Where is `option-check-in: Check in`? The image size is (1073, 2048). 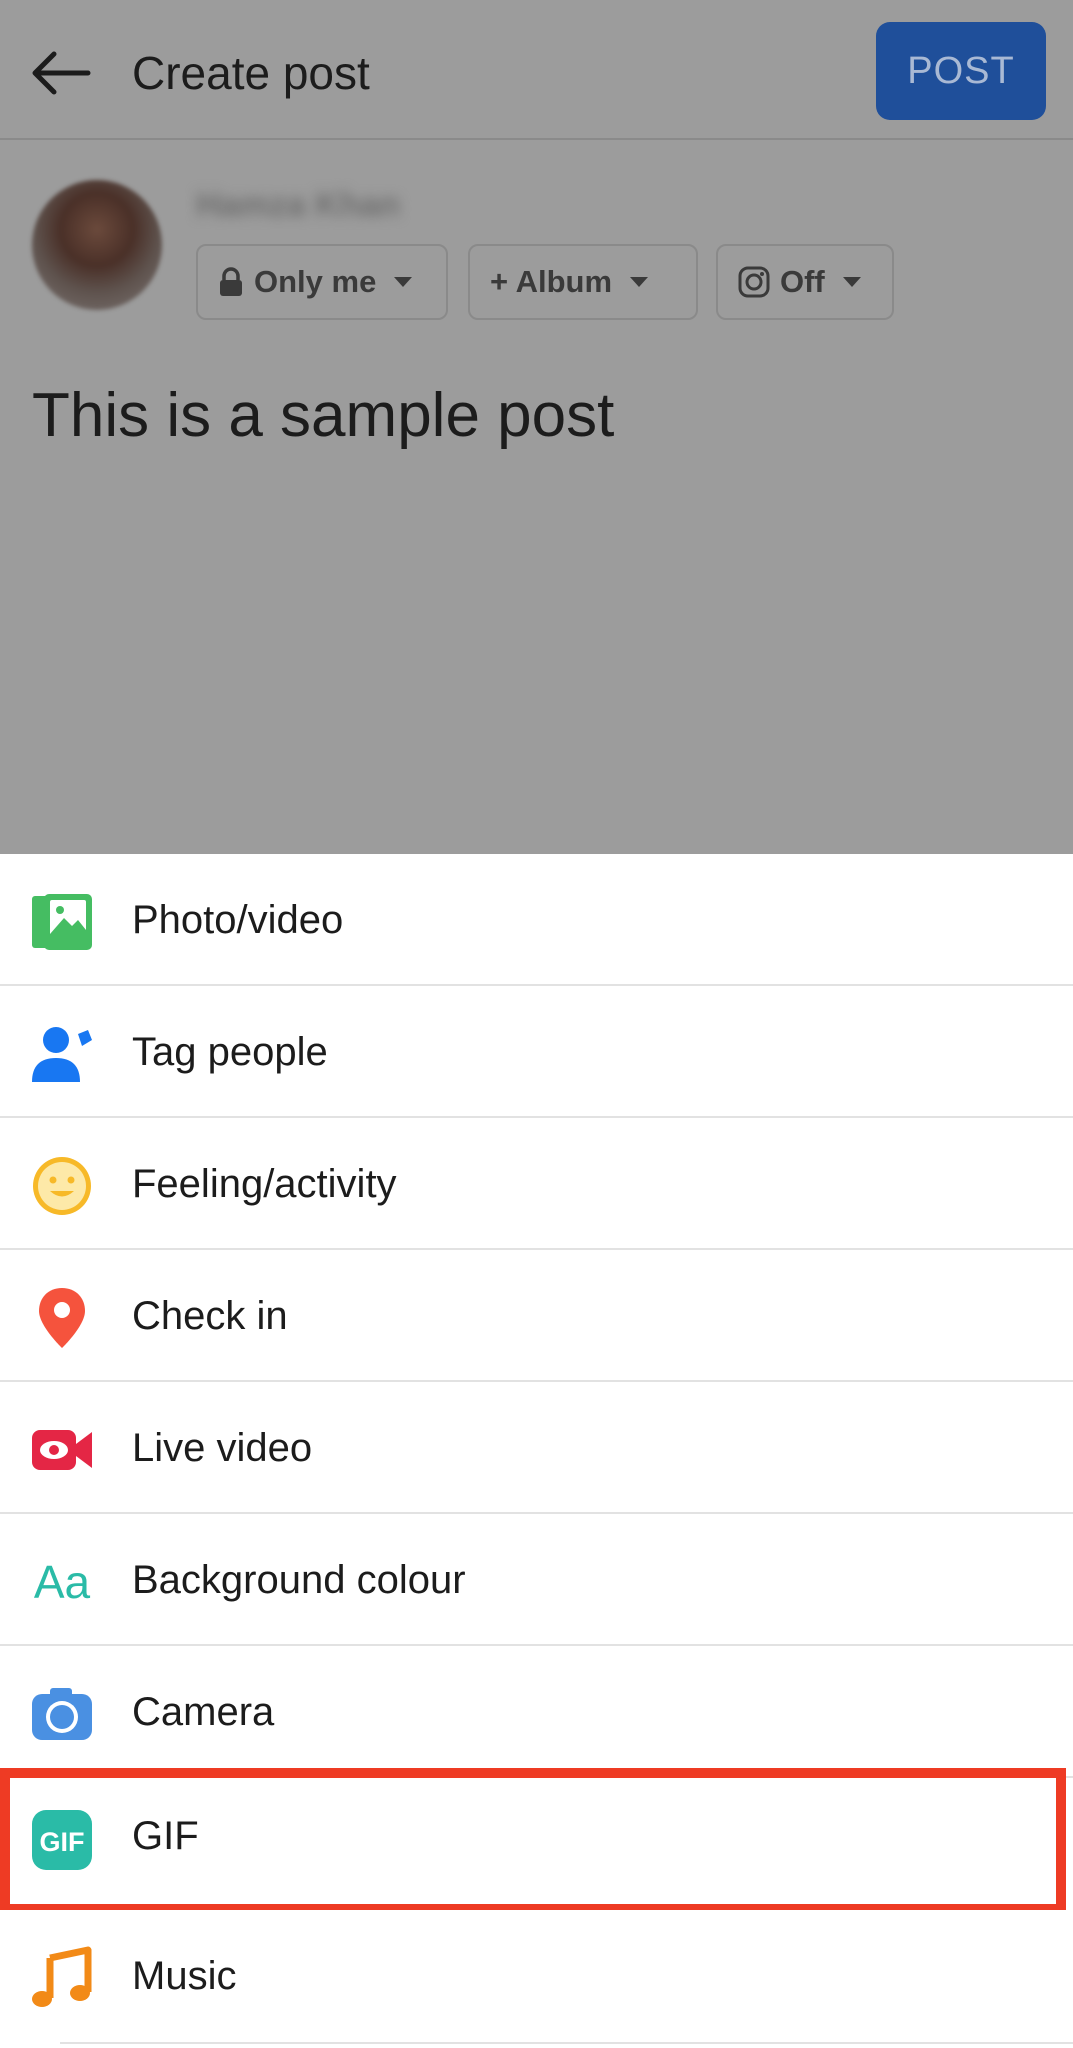 option-check-in: Check in is located at coordinates (536, 1316).